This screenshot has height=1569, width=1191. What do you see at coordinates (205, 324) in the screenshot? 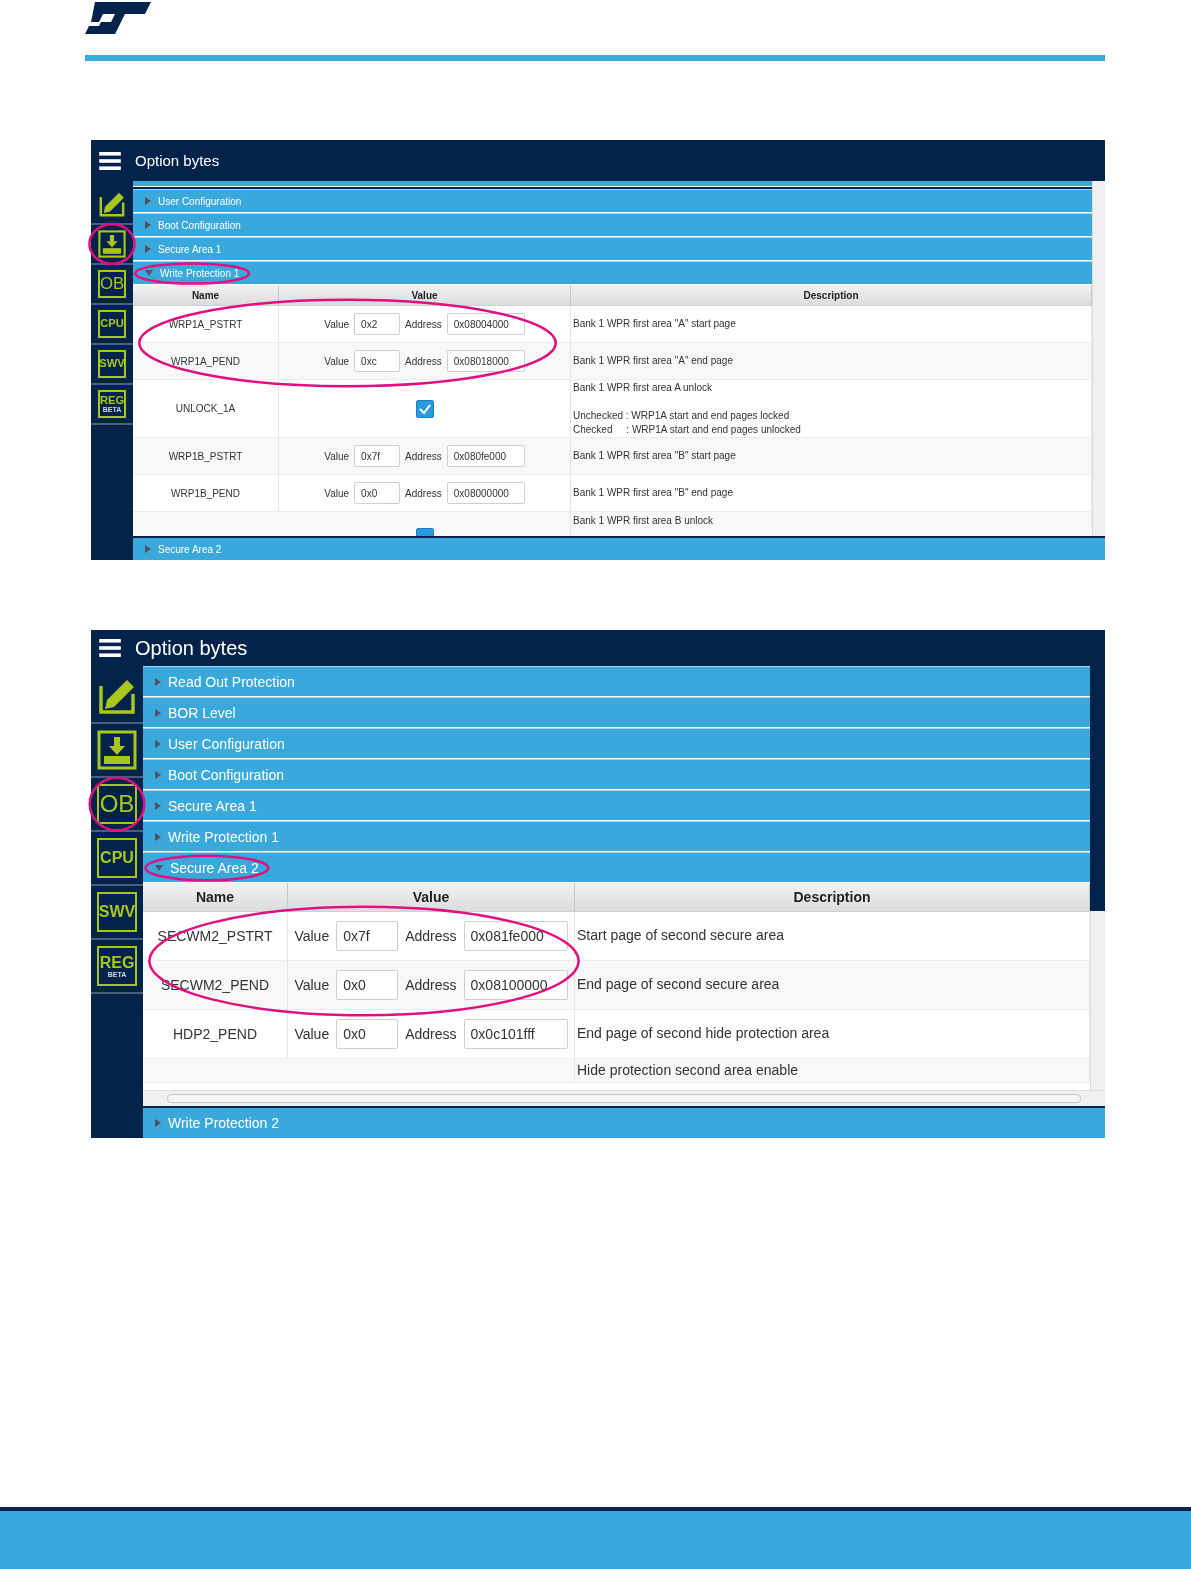
I see `option-name: WRP1A_PSTRT` at bounding box center [205, 324].